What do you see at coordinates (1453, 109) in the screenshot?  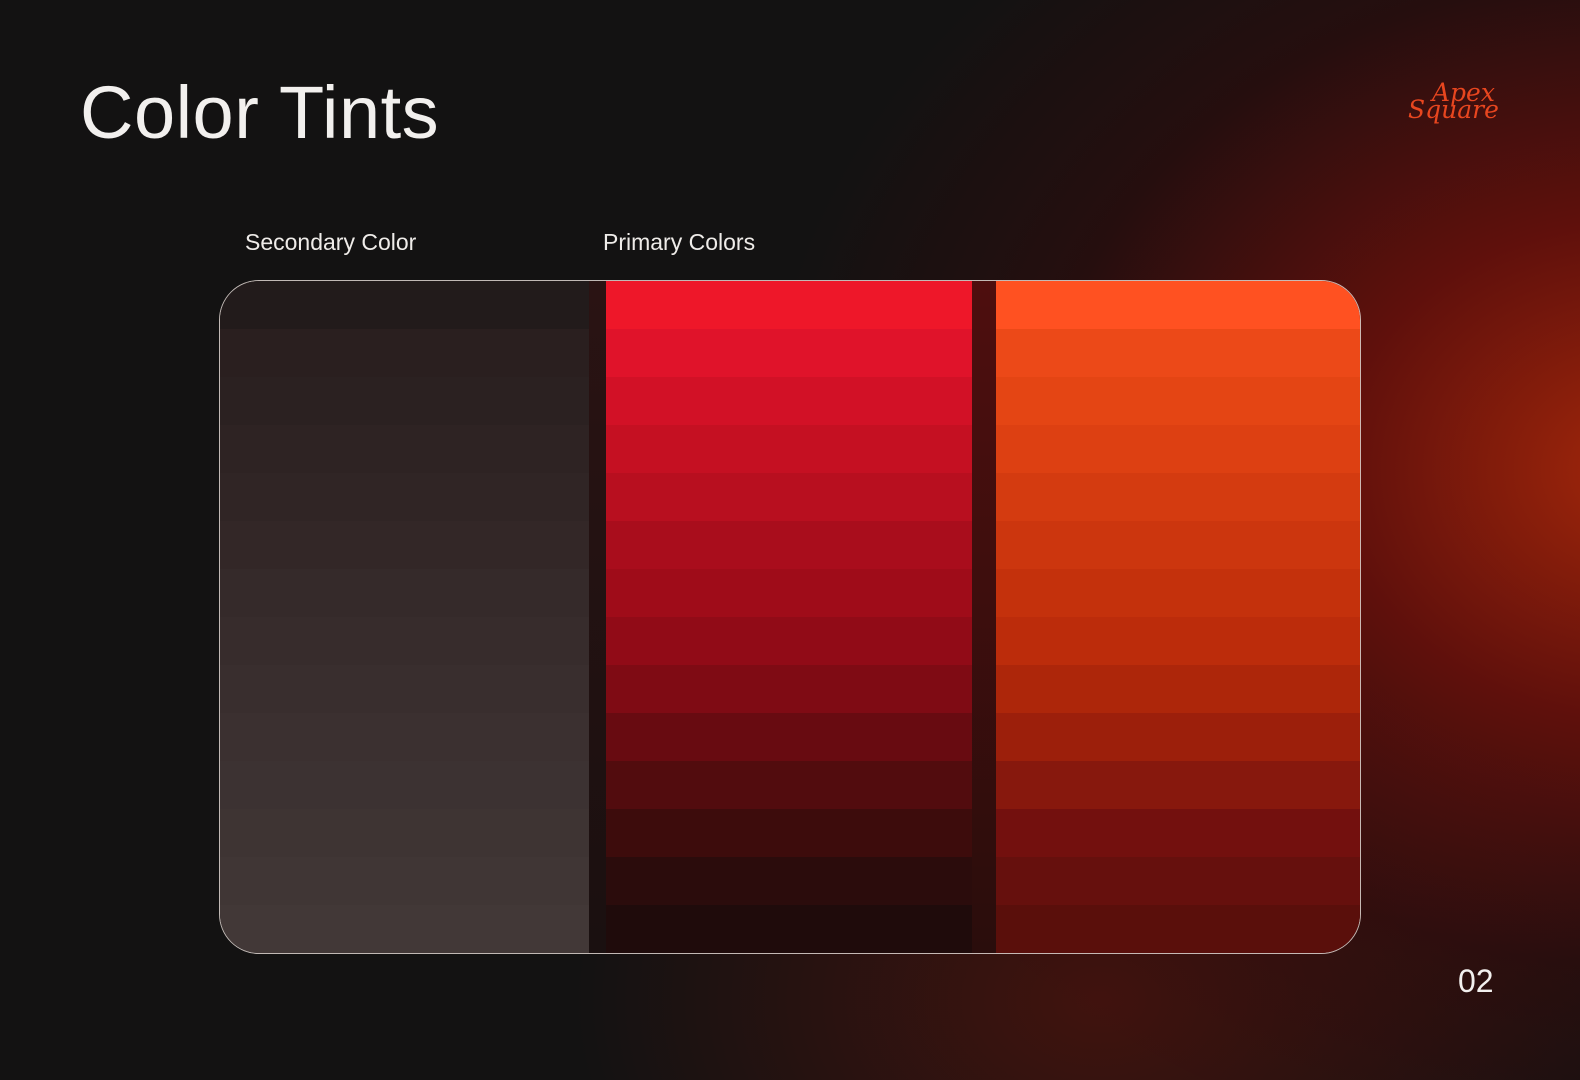 I see `logo-line-2: Square` at bounding box center [1453, 109].